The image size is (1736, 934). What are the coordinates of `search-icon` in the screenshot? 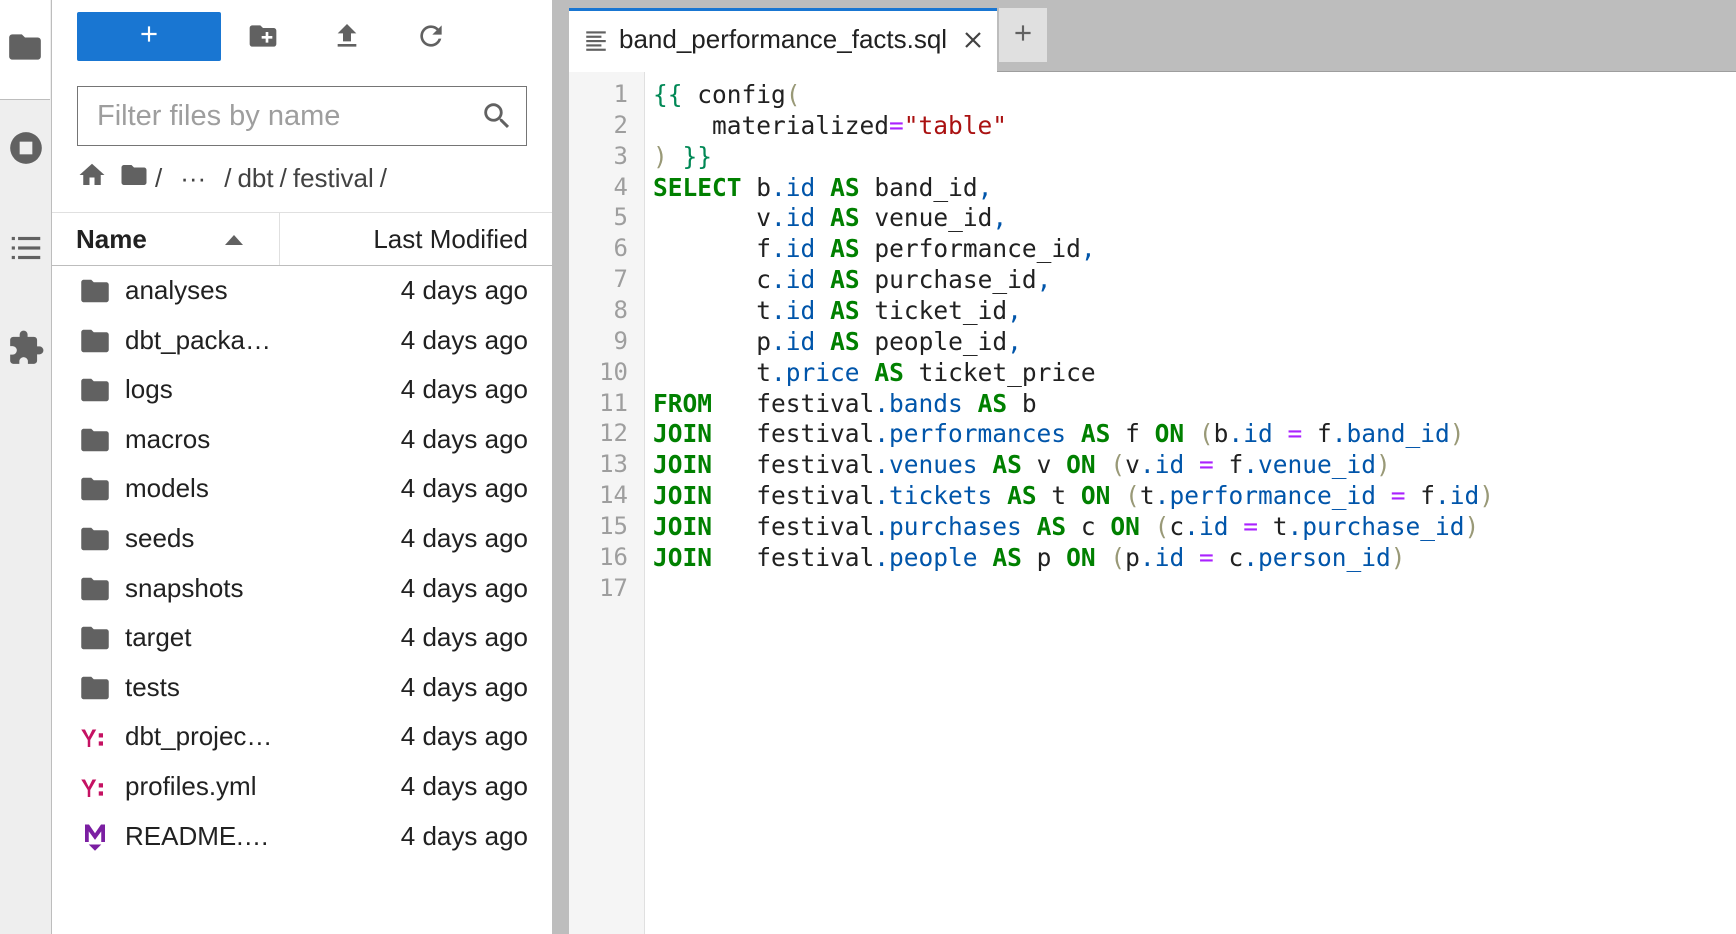 It's located at (497, 116).